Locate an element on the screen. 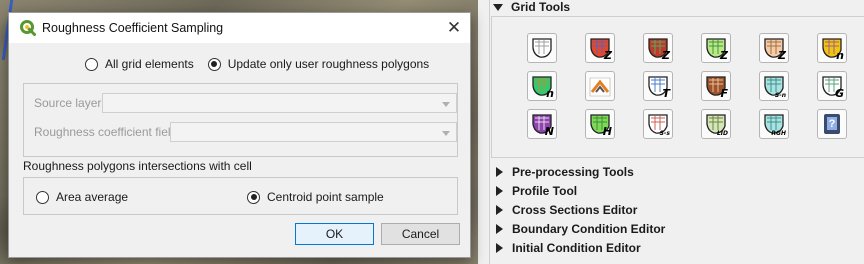 This screenshot has height=264, width=864. tool-letter: H is located at coordinates (607, 131).